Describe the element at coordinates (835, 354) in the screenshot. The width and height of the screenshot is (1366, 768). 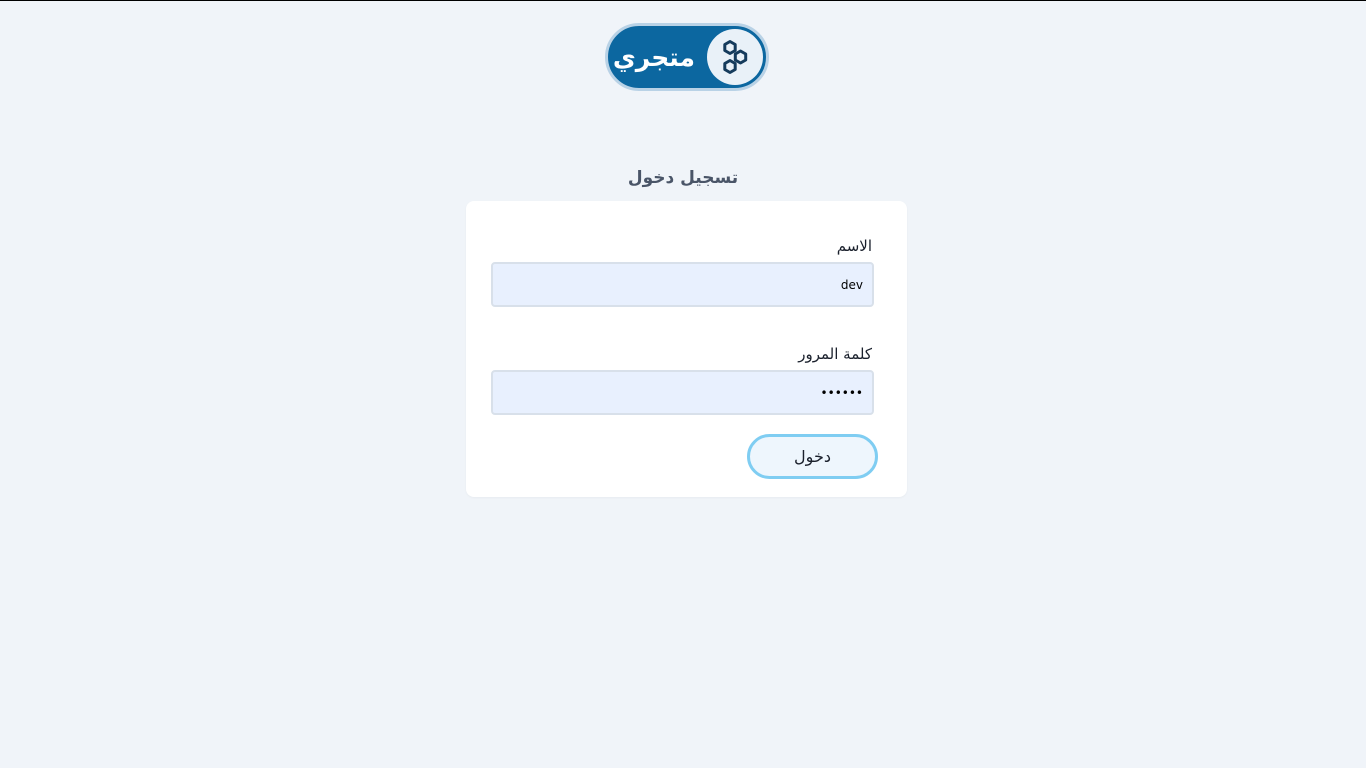
I see `password-label: كلمة المرور` at that location.